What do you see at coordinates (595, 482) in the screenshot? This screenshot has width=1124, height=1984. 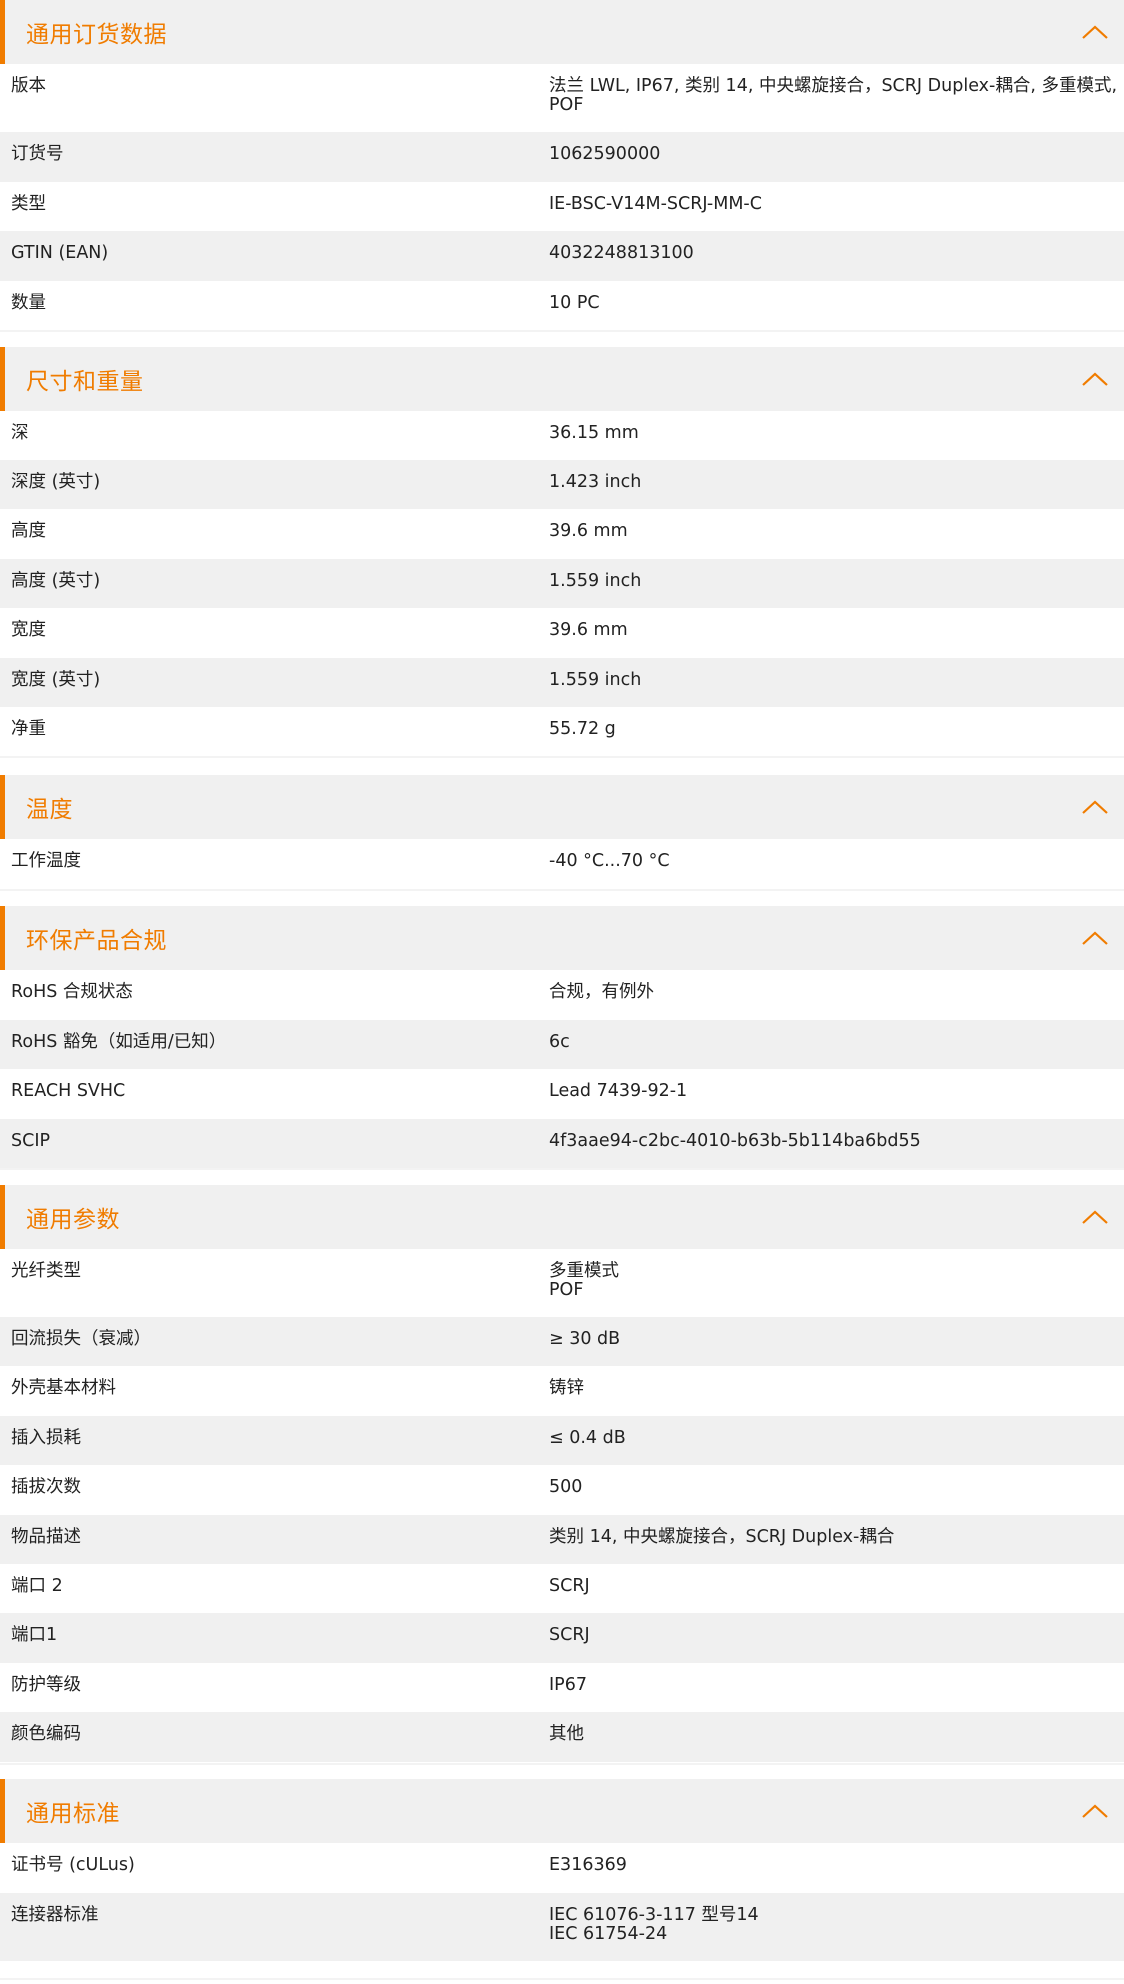 I see `spec-value: 1.423 inch` at bounding box center [595, 482].